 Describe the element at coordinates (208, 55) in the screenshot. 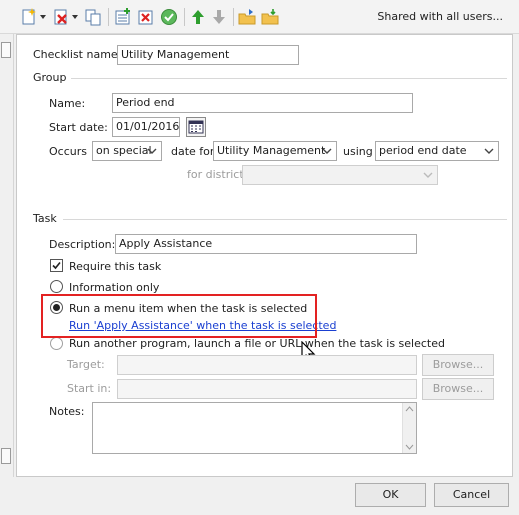

I see `checklist-name-input: Utility Management` at that location.